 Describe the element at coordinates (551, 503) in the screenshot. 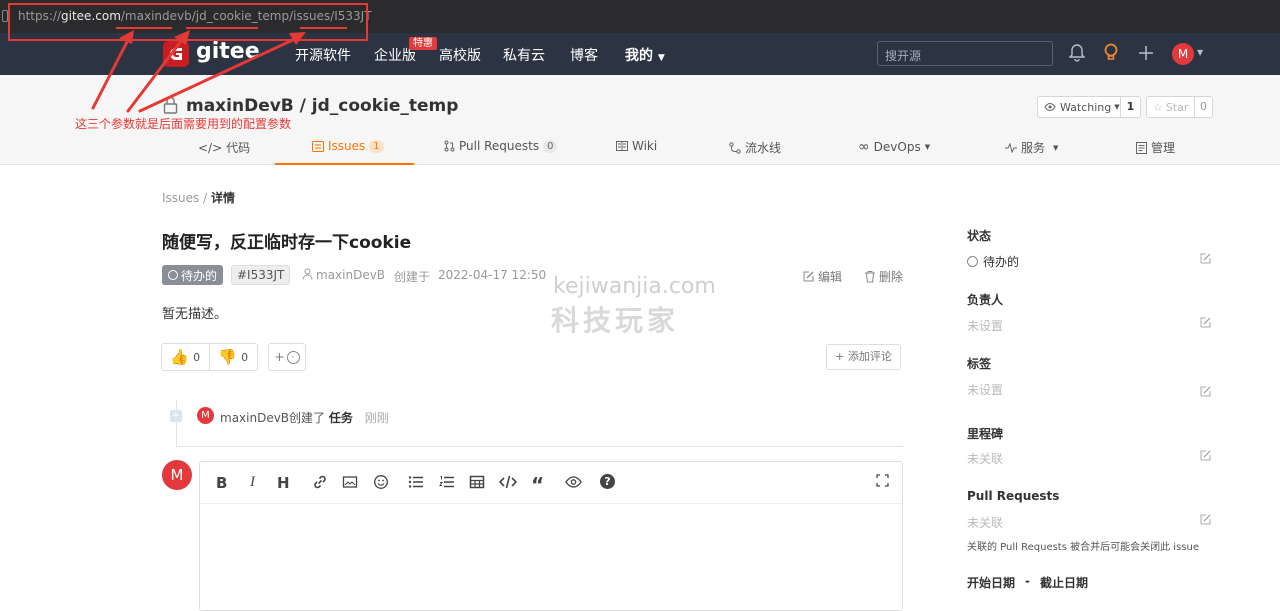

I see `editor-toolbar-divider` at that location.